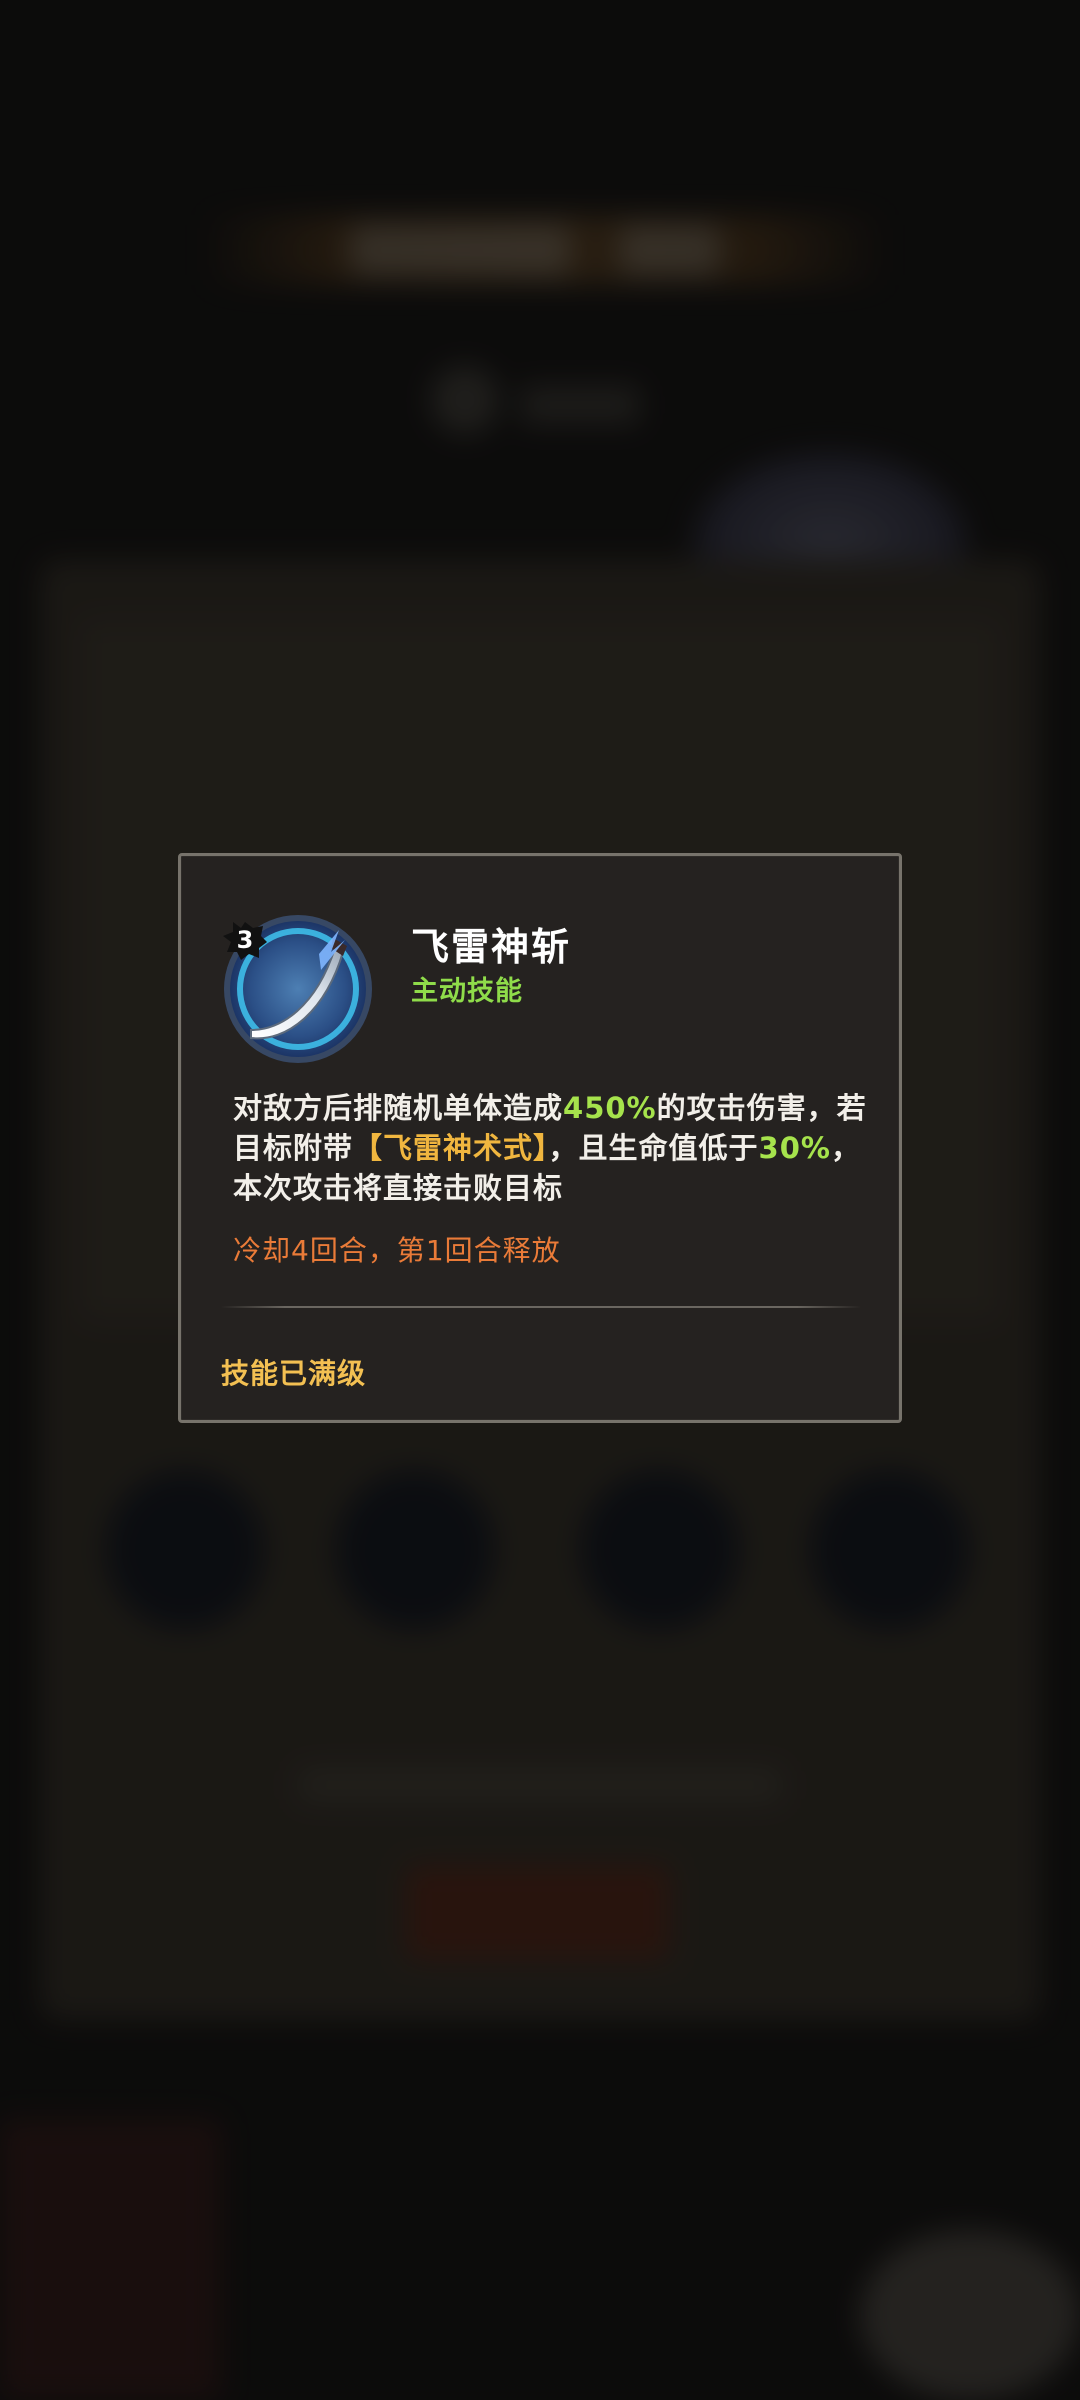  I want to click on skill-cooldown: 冷却4回合，第1回合释放, so click(397, 1250).